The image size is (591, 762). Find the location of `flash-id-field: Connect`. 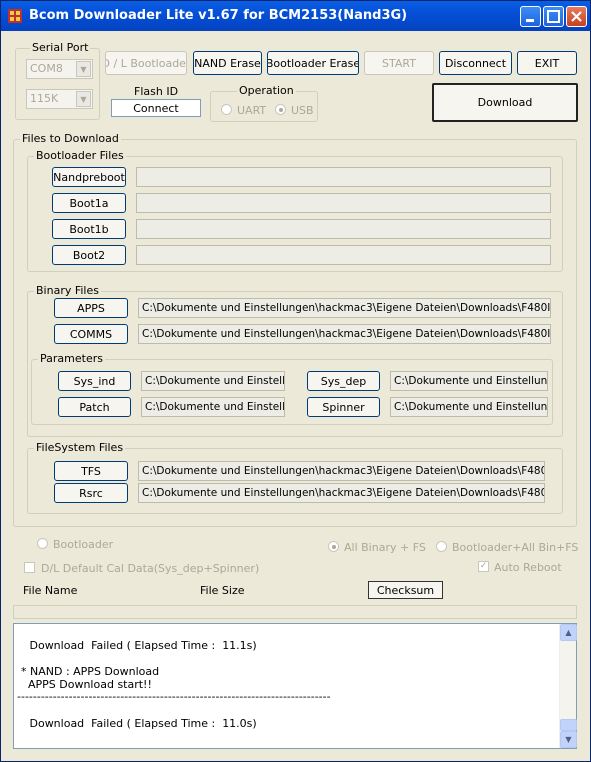

flash-id-field: Connect is located at coordinates (156, 108).